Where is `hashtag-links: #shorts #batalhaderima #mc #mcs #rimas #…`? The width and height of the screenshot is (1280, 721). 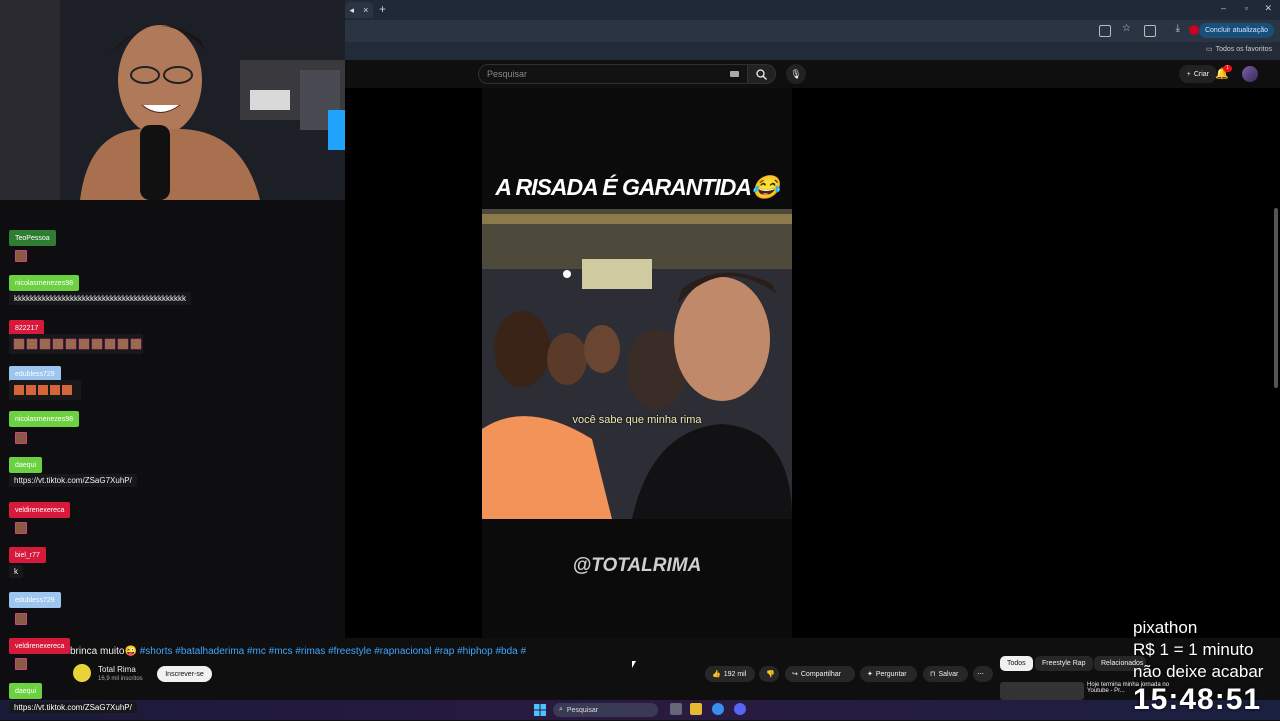
hashtag-links: #shorts #batalhaderima #mc #mcs #rimas #… is located at coordinates (333, 651).